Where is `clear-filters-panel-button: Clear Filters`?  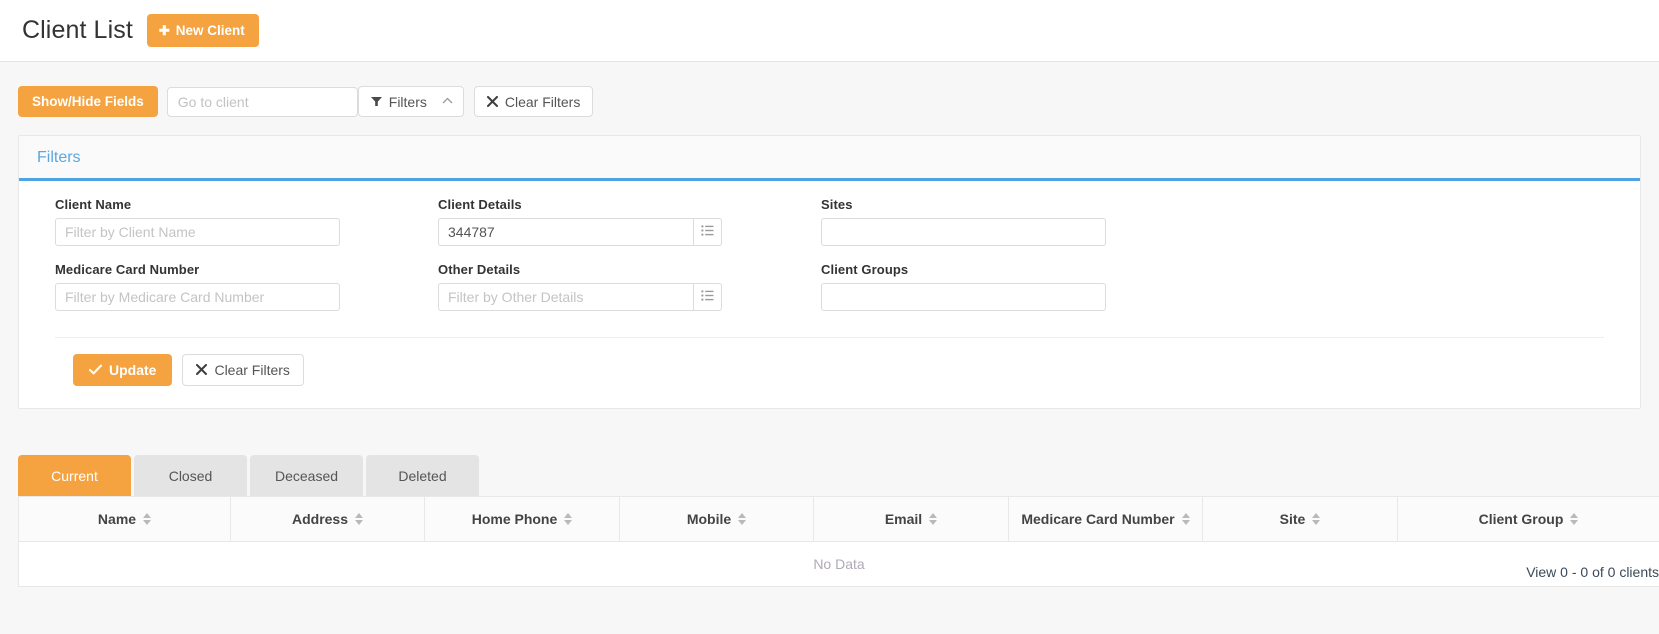 clear-filters-panel-button: Clear Filters is located at coordinates (243, 370).